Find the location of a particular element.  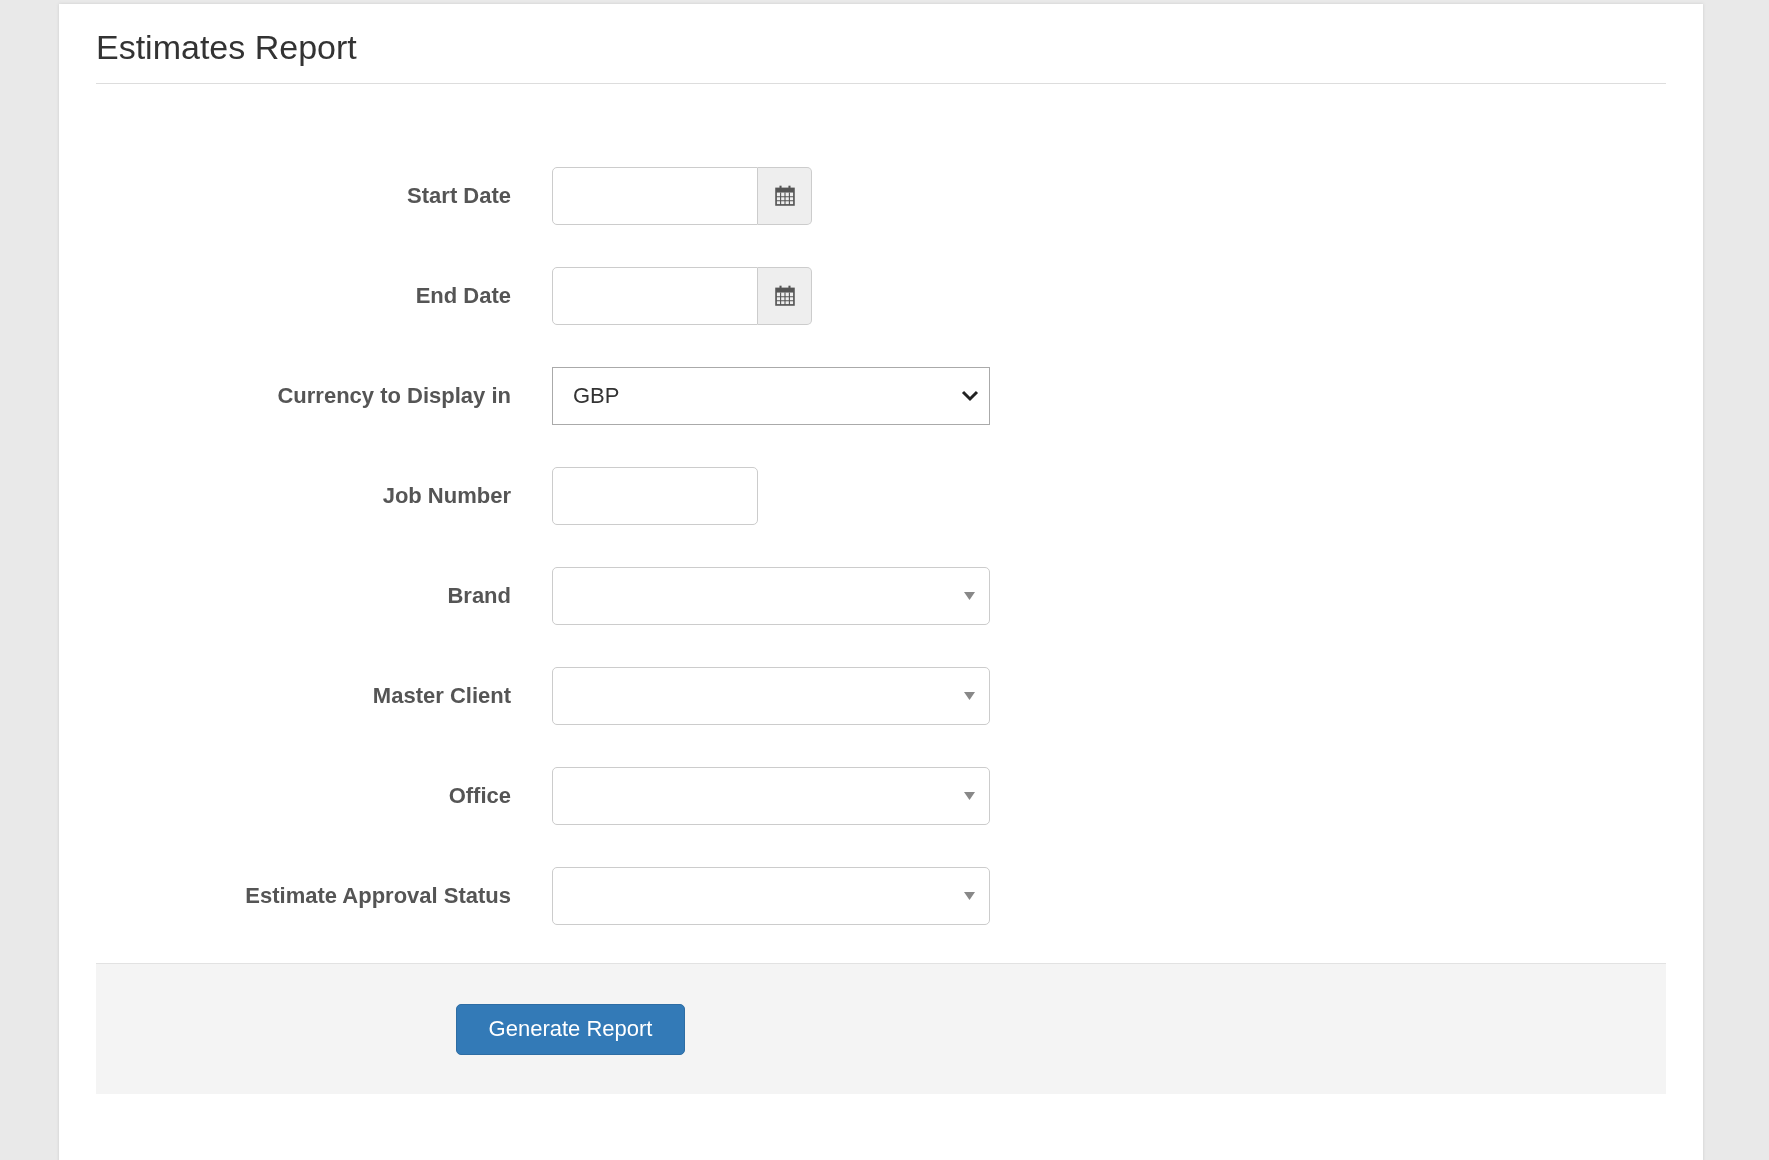

currency-select: GBP is located at coordinates (771, 396).